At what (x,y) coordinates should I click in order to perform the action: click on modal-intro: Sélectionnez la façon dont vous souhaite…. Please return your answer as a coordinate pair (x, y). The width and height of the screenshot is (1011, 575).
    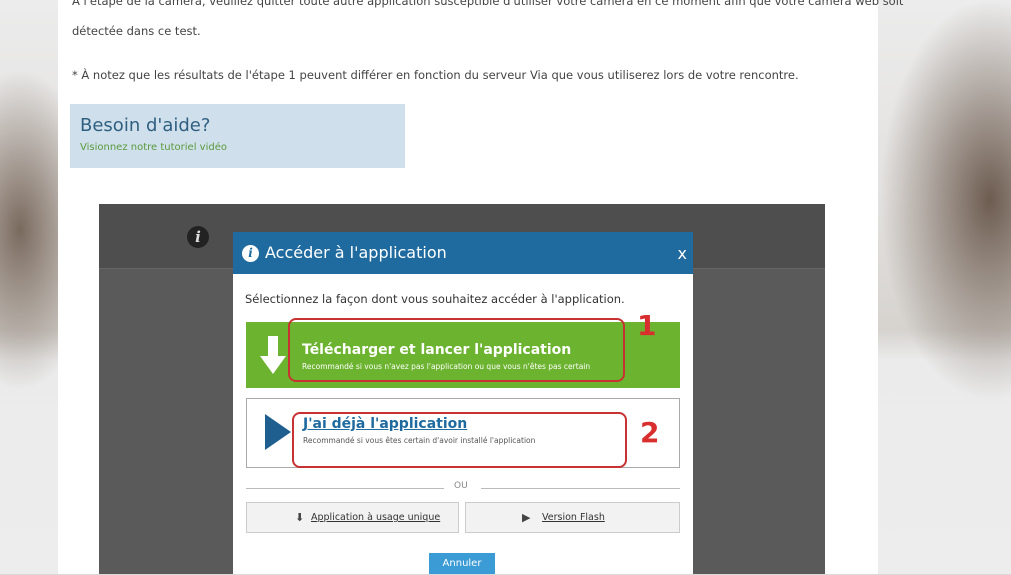
    Looking at the image, I should click on (435, 299).